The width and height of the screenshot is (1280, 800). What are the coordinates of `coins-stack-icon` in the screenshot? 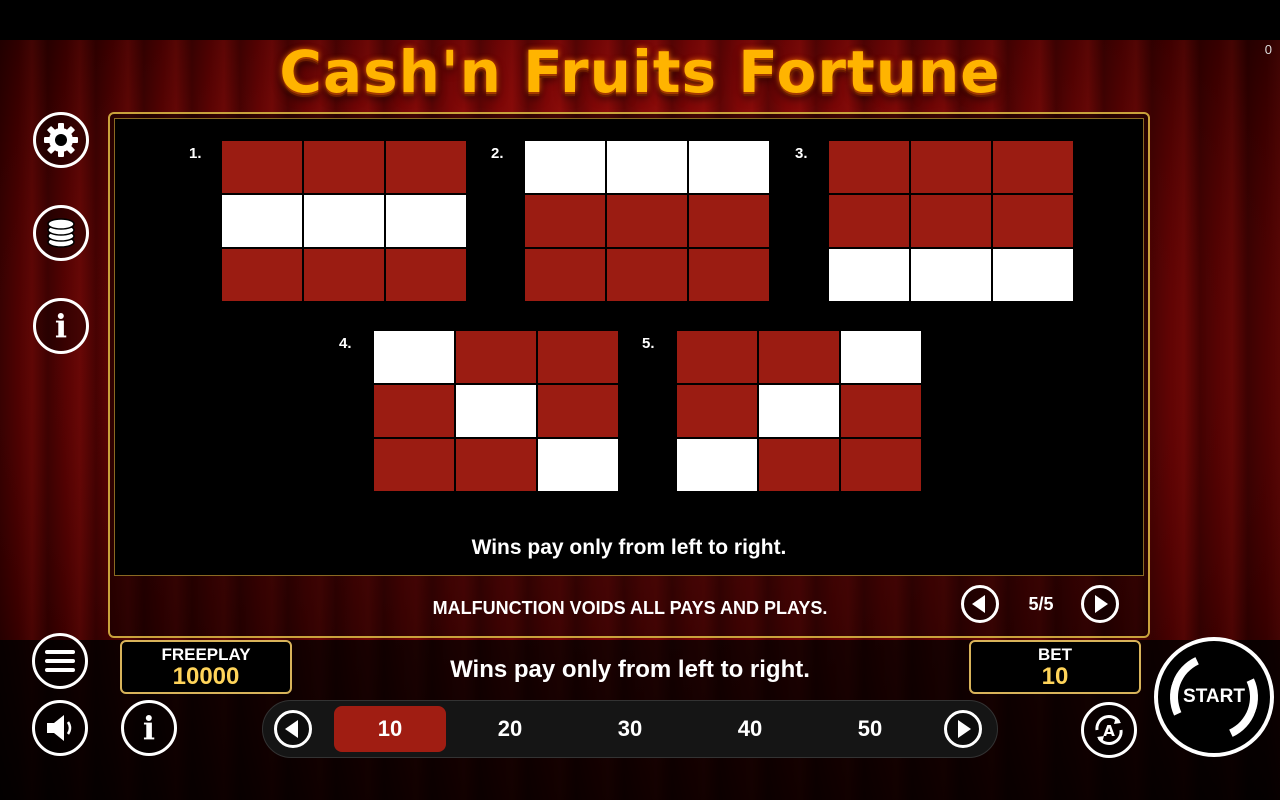 It's located at (61, 233).